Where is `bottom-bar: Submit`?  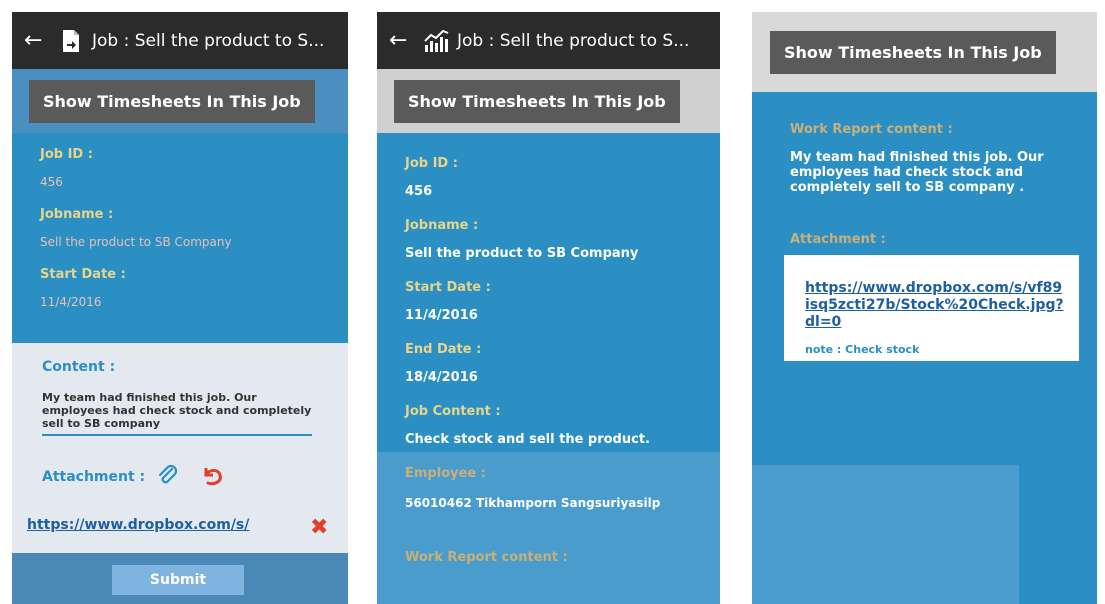
bottom-bar: Submit is located at coordinates (180, 578).